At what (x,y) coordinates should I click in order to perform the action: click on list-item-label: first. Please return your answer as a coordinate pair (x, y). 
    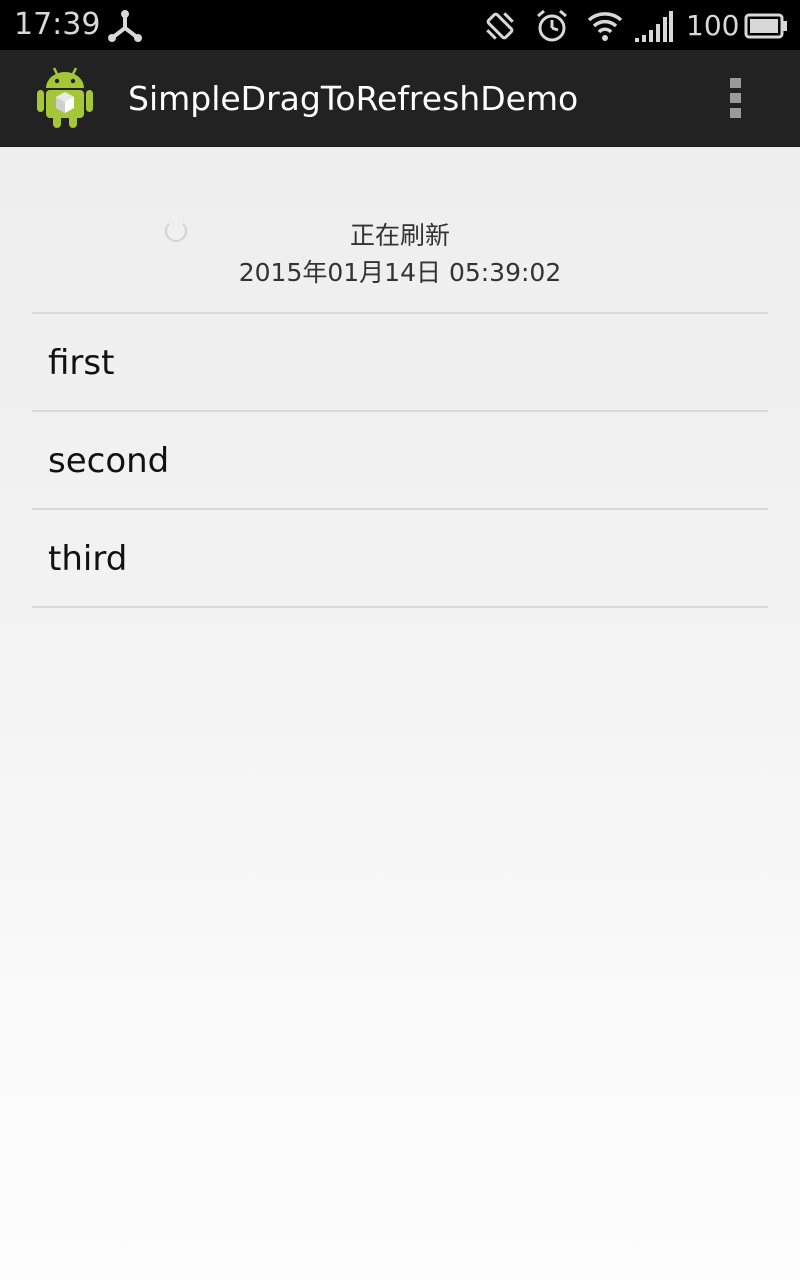
    Looking at the image, I should click on (81, 363).